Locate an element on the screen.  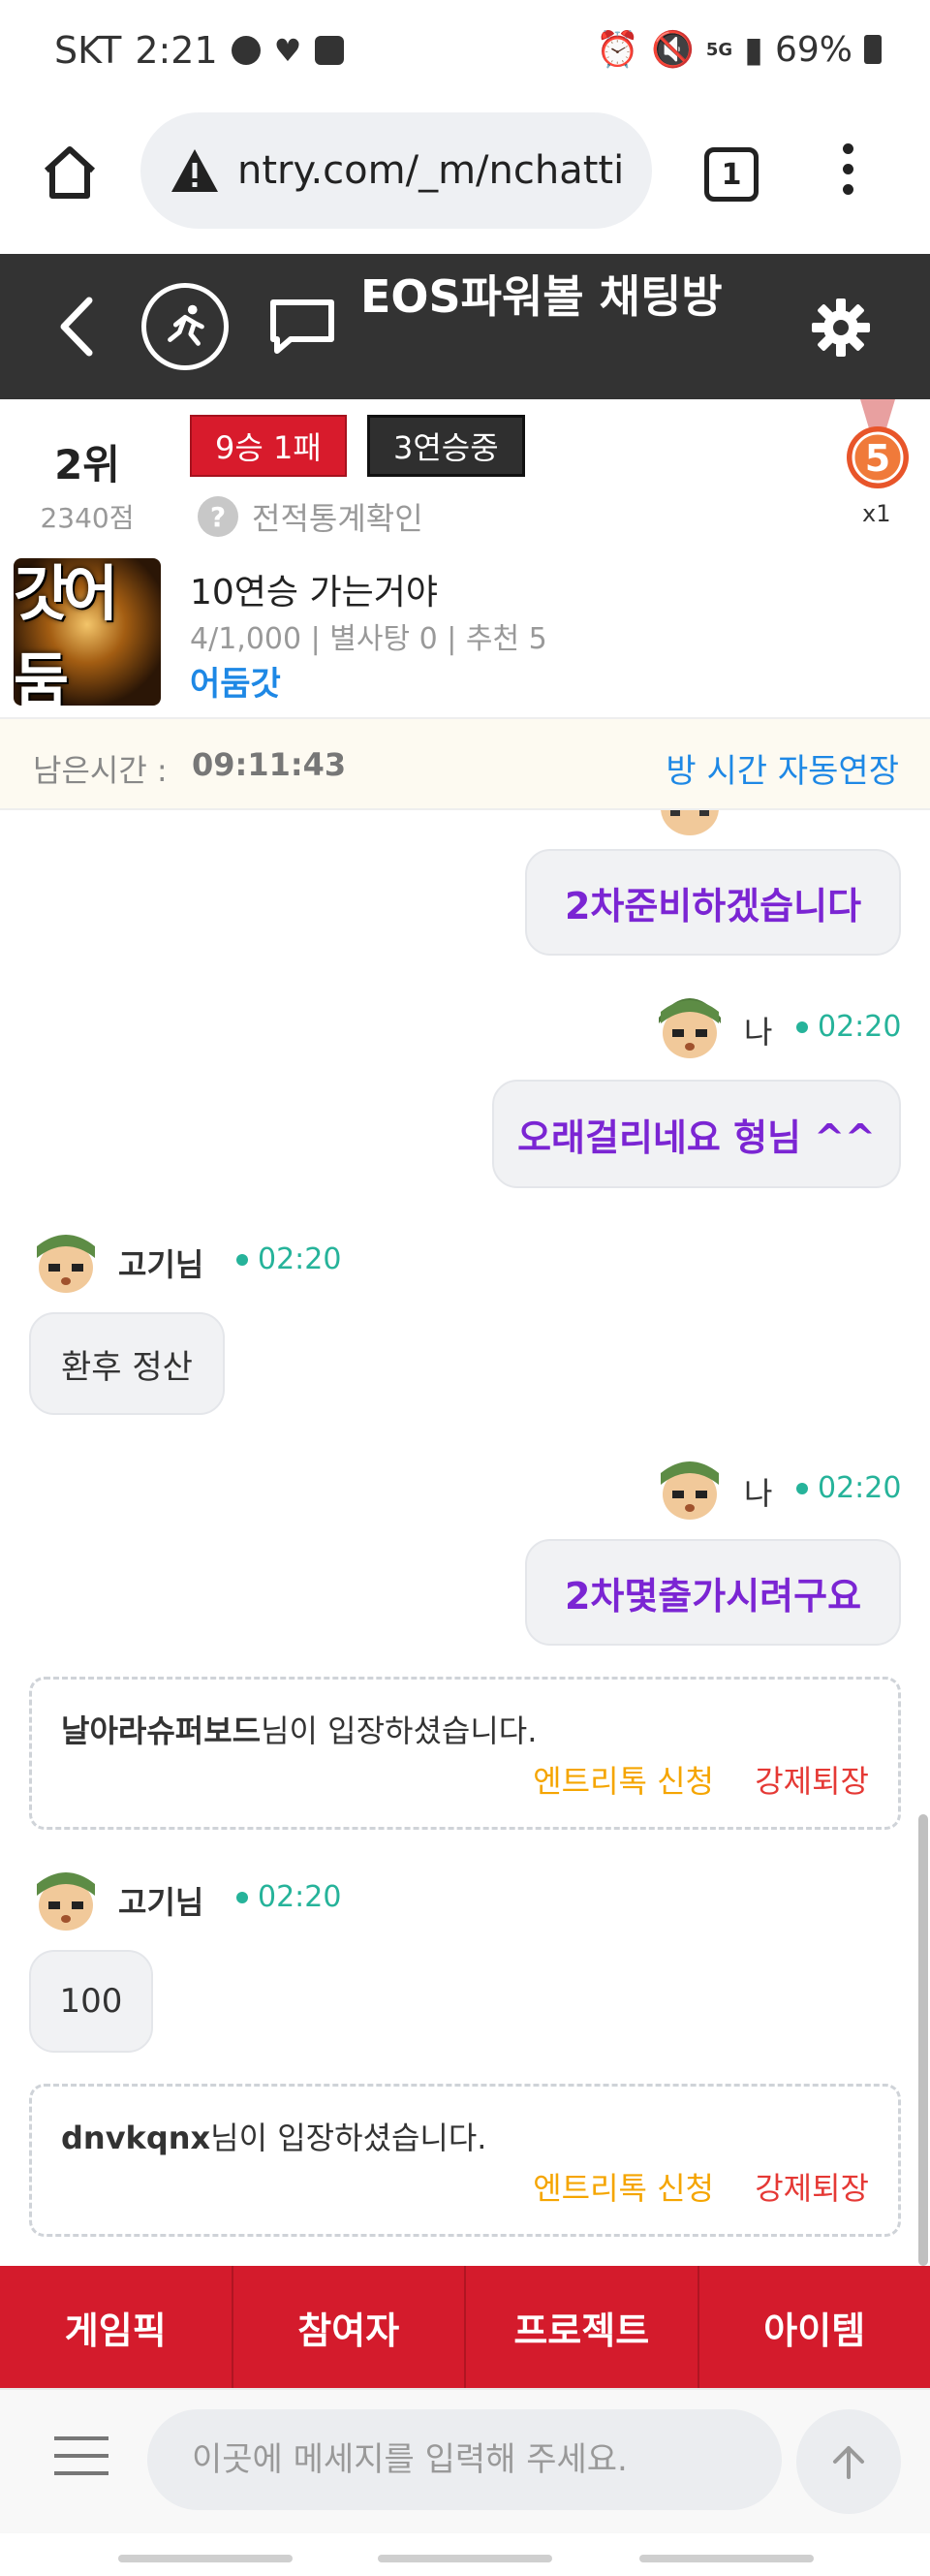
carrier-label: SKT is located at coordinates (88, 50).